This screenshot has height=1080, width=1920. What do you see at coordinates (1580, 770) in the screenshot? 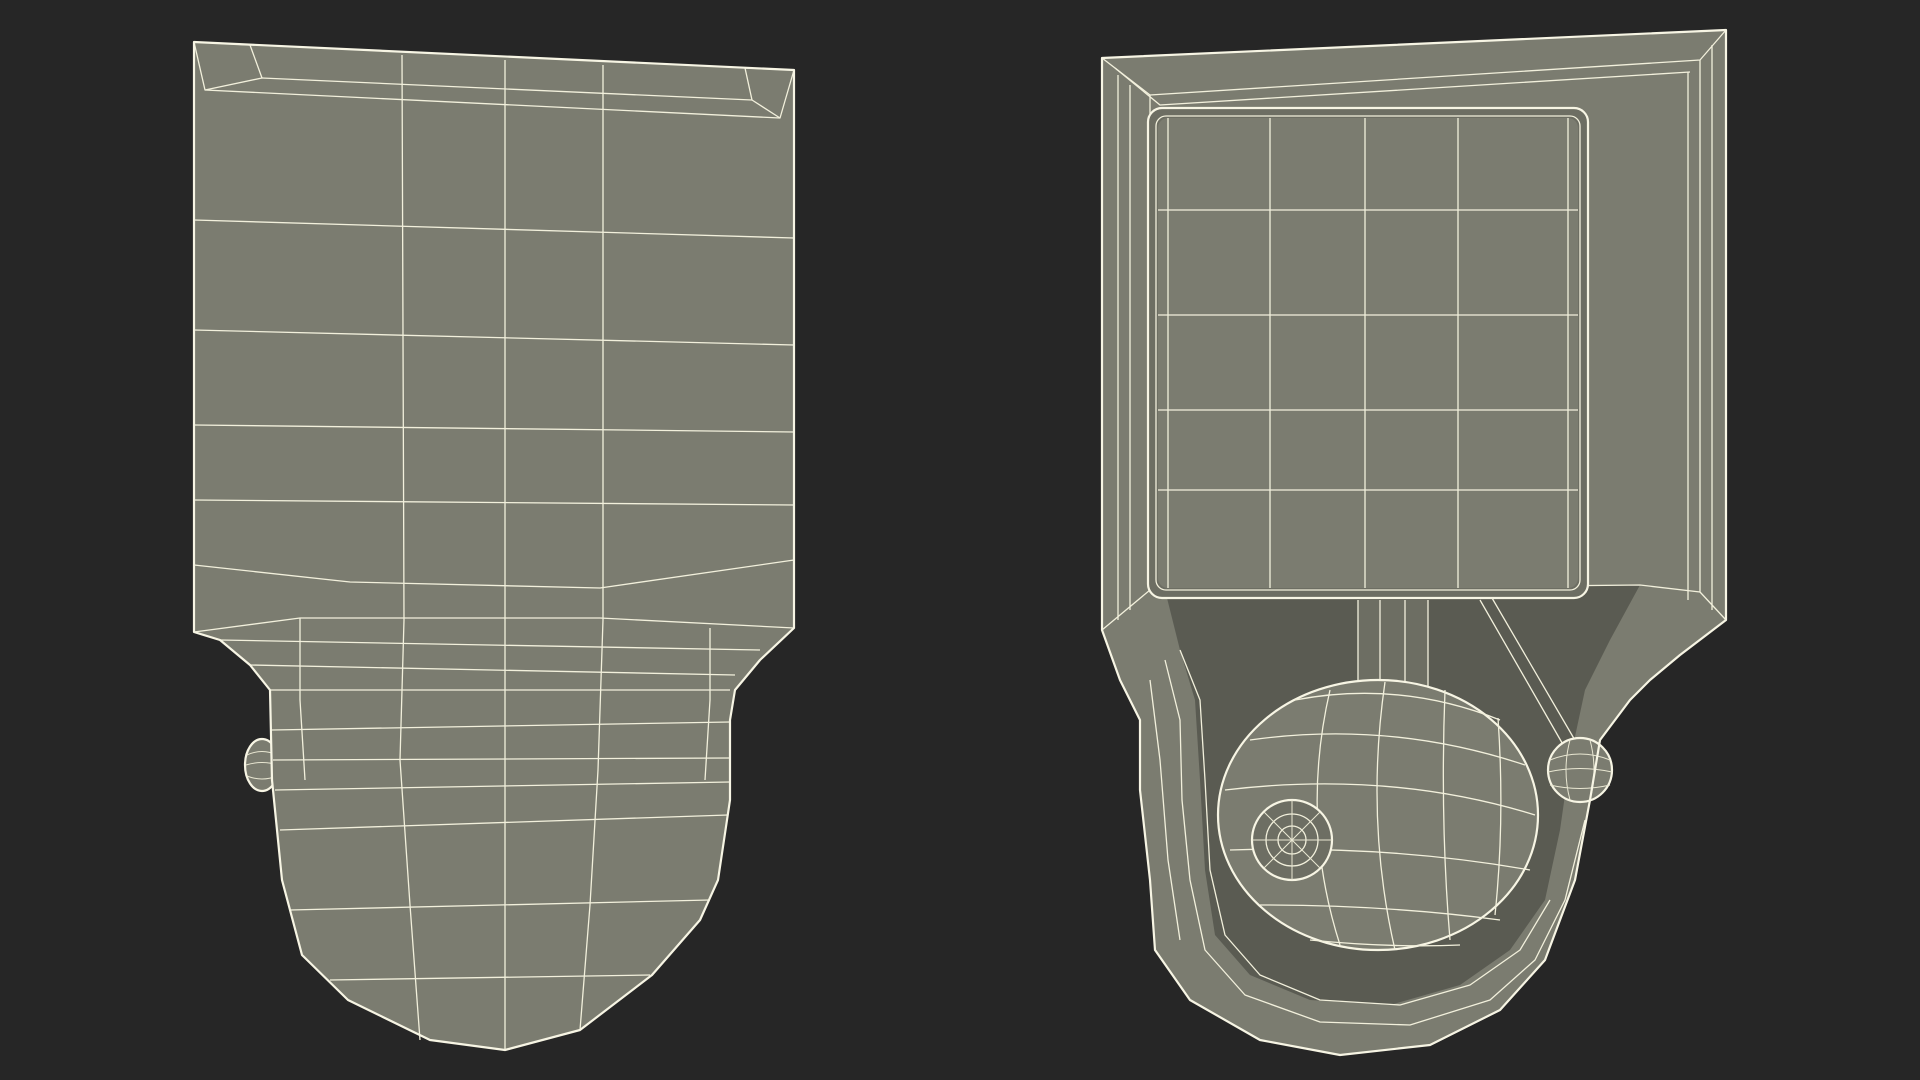
I see `small-knob` at bounding box center [1580, 770].